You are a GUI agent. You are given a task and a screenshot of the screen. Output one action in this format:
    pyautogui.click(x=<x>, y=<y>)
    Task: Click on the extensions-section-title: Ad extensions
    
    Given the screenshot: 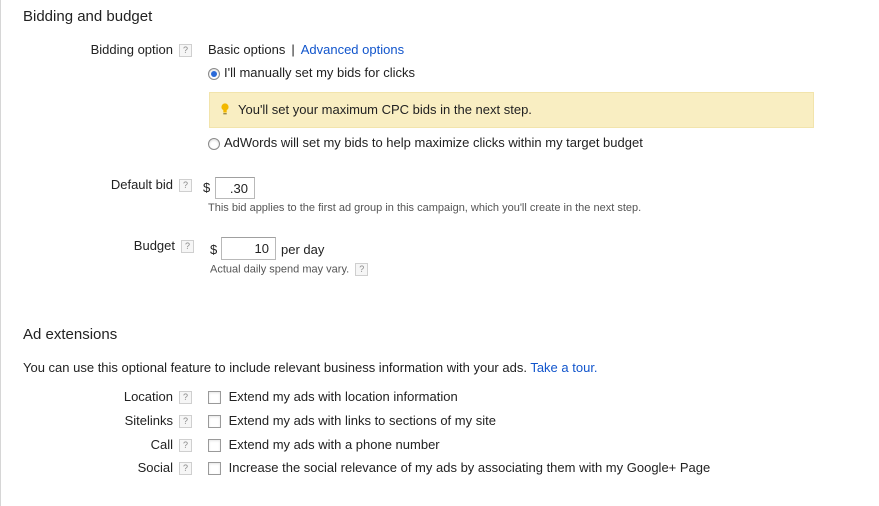 What is the action you would take?
    pyautogui.click(x=70, y=334)
    